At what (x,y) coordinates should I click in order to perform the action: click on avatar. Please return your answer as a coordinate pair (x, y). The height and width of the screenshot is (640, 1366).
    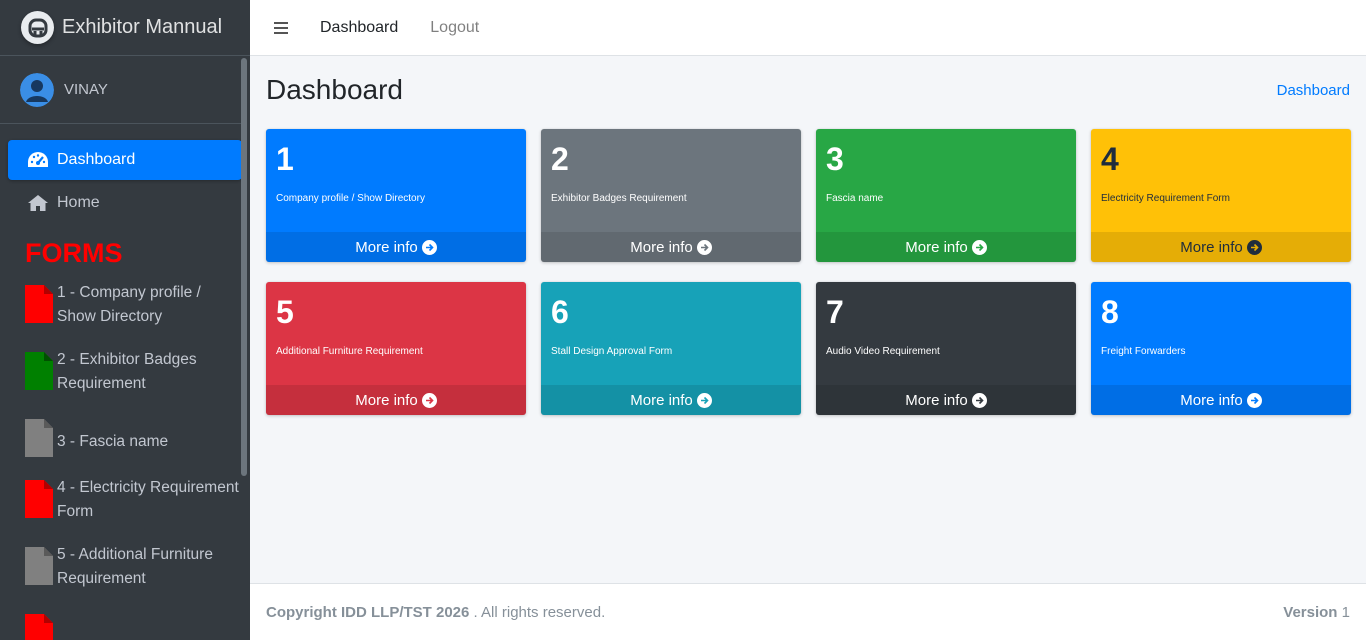
    Looking at the image, I should click on (37, 89).